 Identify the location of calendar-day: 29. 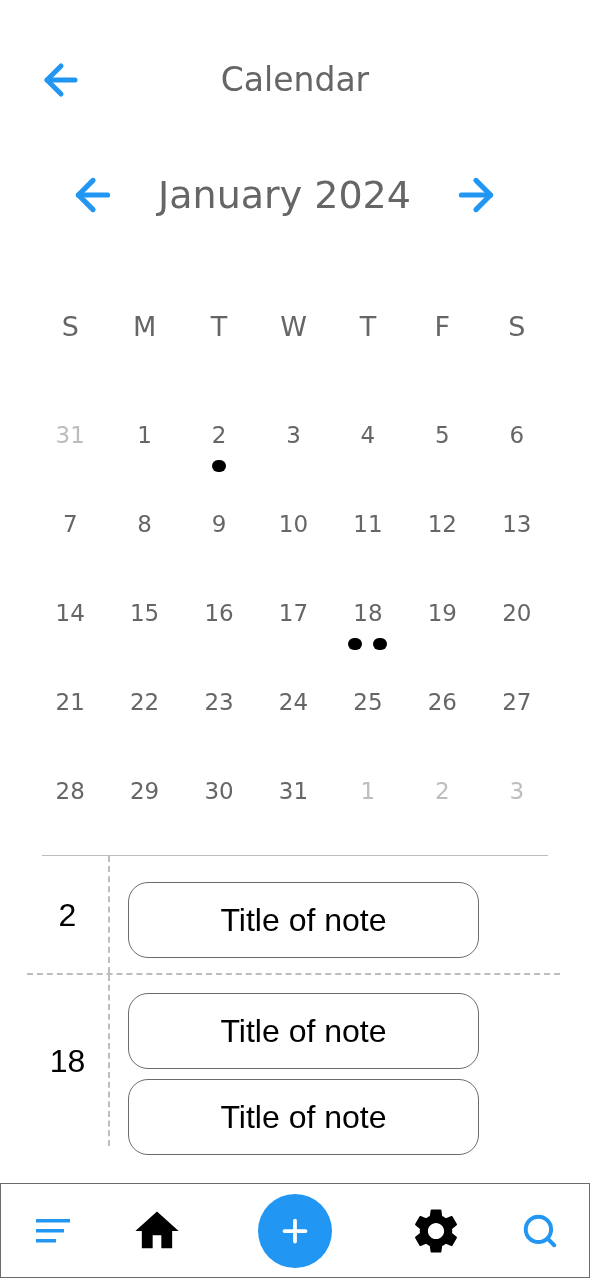
(145, 791).